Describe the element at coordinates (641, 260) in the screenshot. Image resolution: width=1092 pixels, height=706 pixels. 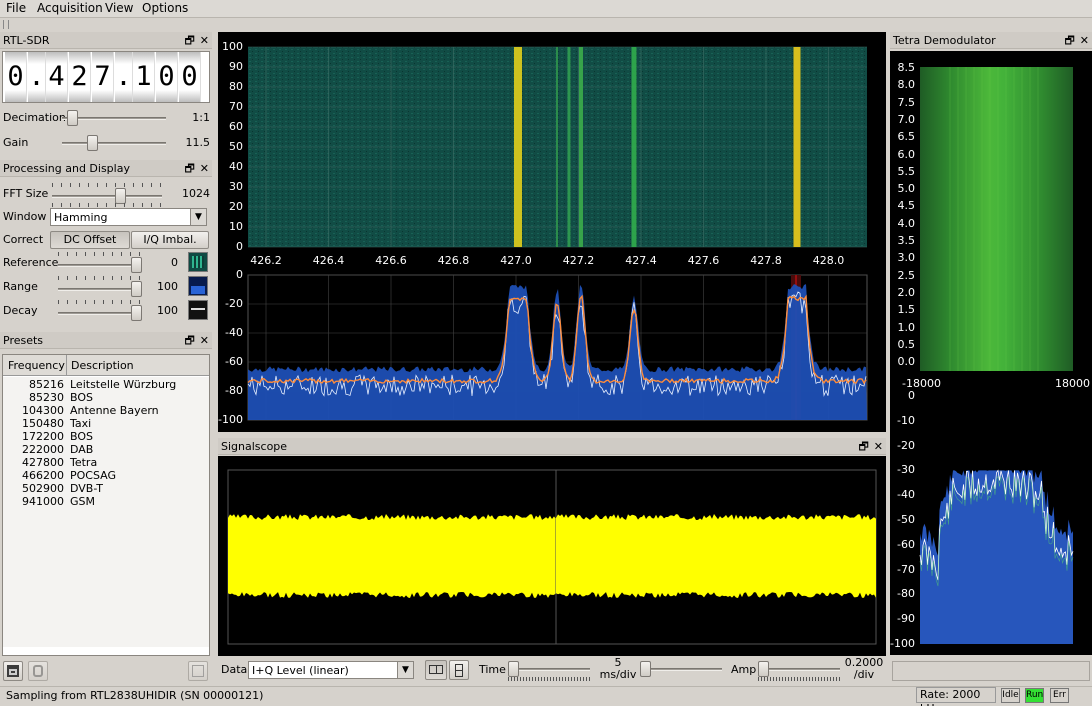
I see `frequency-x-tick: 427.4` at that location.